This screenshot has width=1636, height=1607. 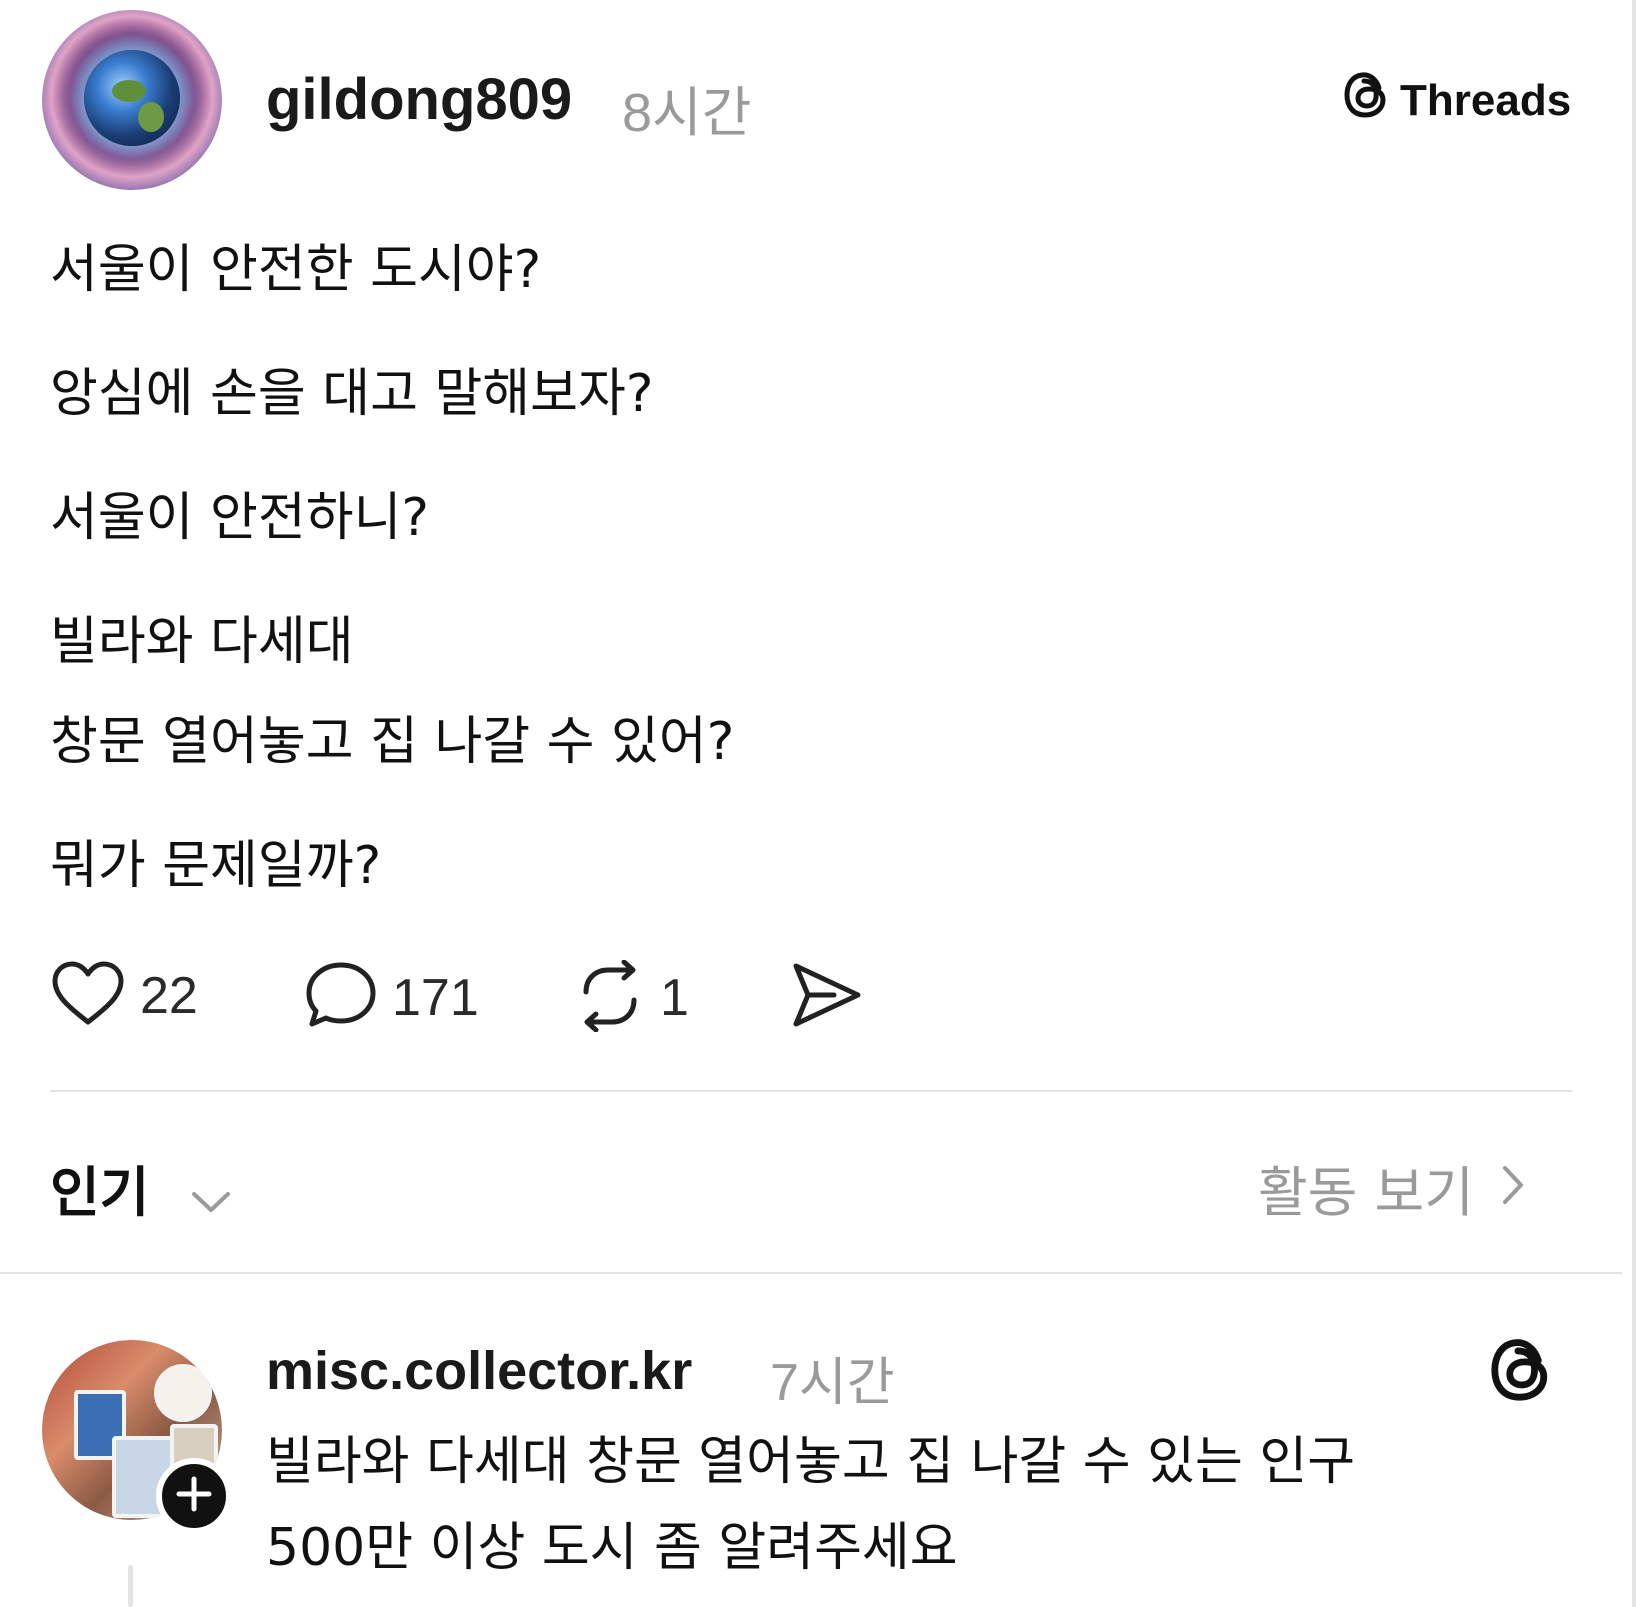 I want to click on sort-label: 인기, so click(x=100, y=1192).